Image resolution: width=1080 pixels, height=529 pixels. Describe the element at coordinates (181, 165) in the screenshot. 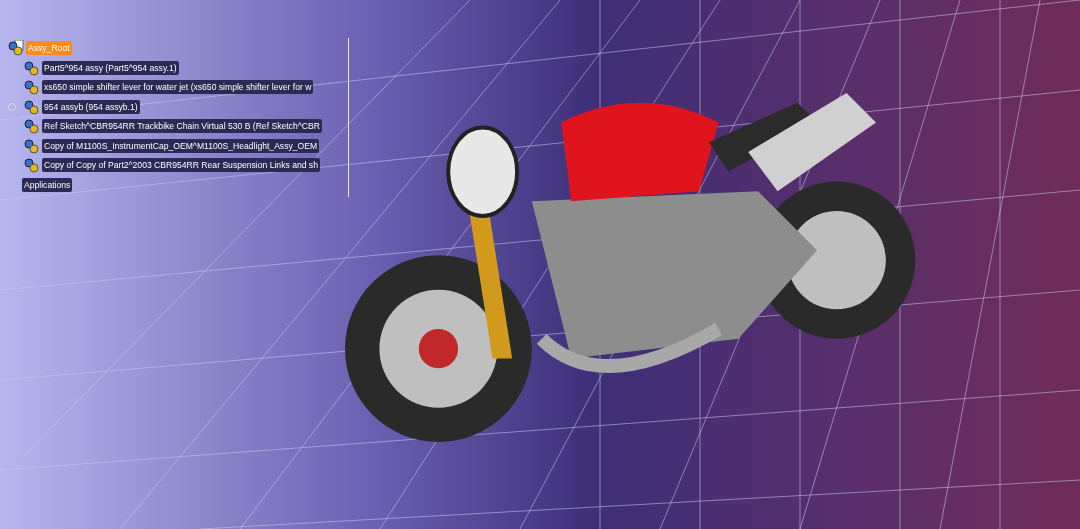

I see `tree-item: Copy of Copy of Part2^2003 CBR954RR Rear Suspension Links and sh` at that location.